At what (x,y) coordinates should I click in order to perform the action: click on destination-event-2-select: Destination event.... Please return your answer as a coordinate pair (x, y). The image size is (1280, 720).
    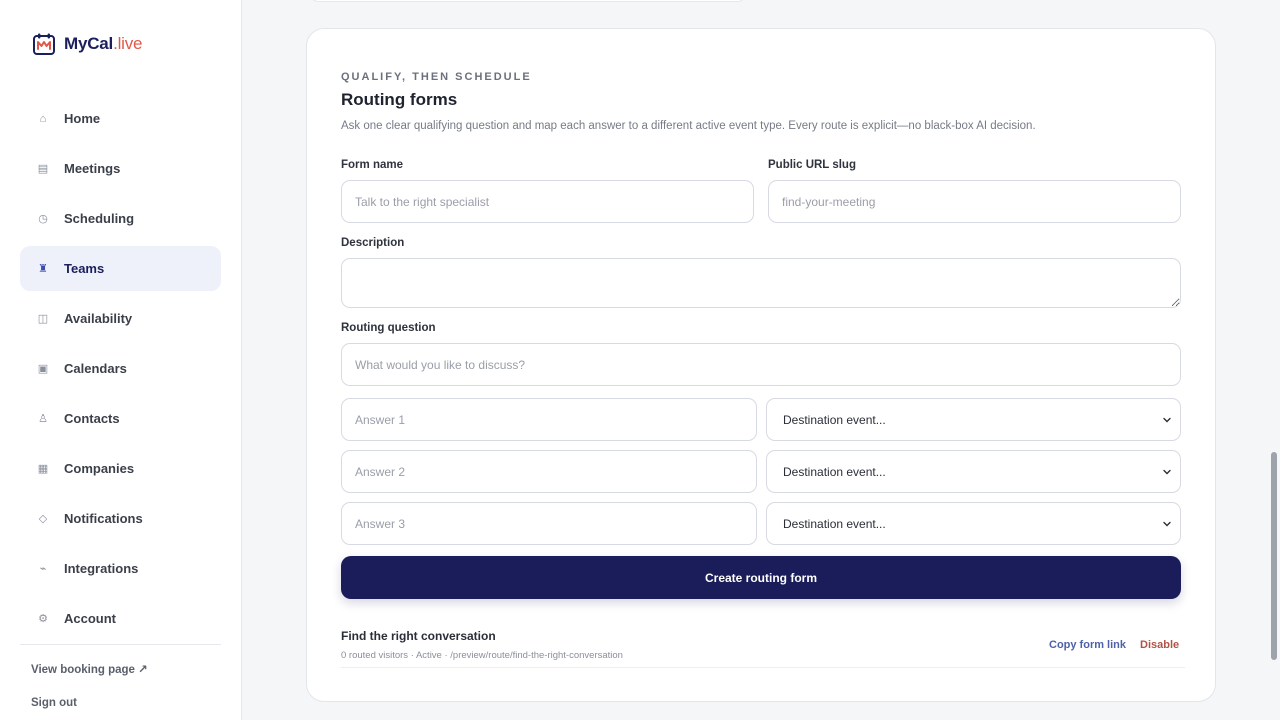
    Looking at the image, I should click on (973, 471).